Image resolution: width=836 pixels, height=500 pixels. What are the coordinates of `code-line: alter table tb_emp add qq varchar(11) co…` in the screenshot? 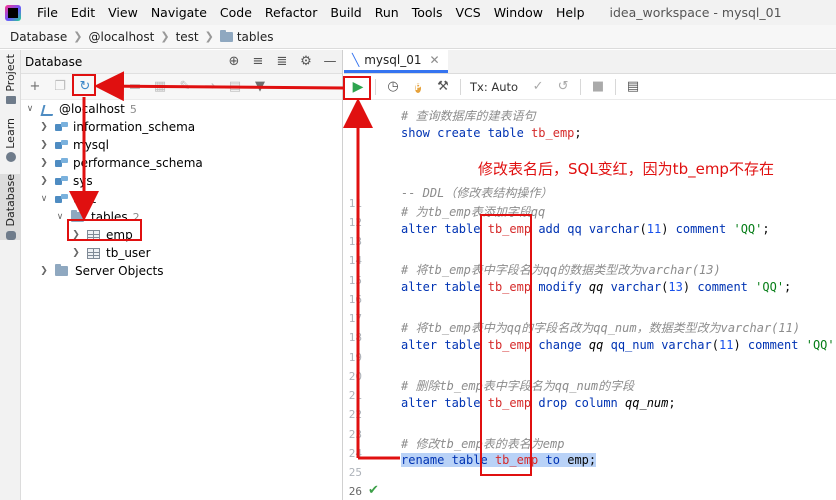 It's located at (585, 229).